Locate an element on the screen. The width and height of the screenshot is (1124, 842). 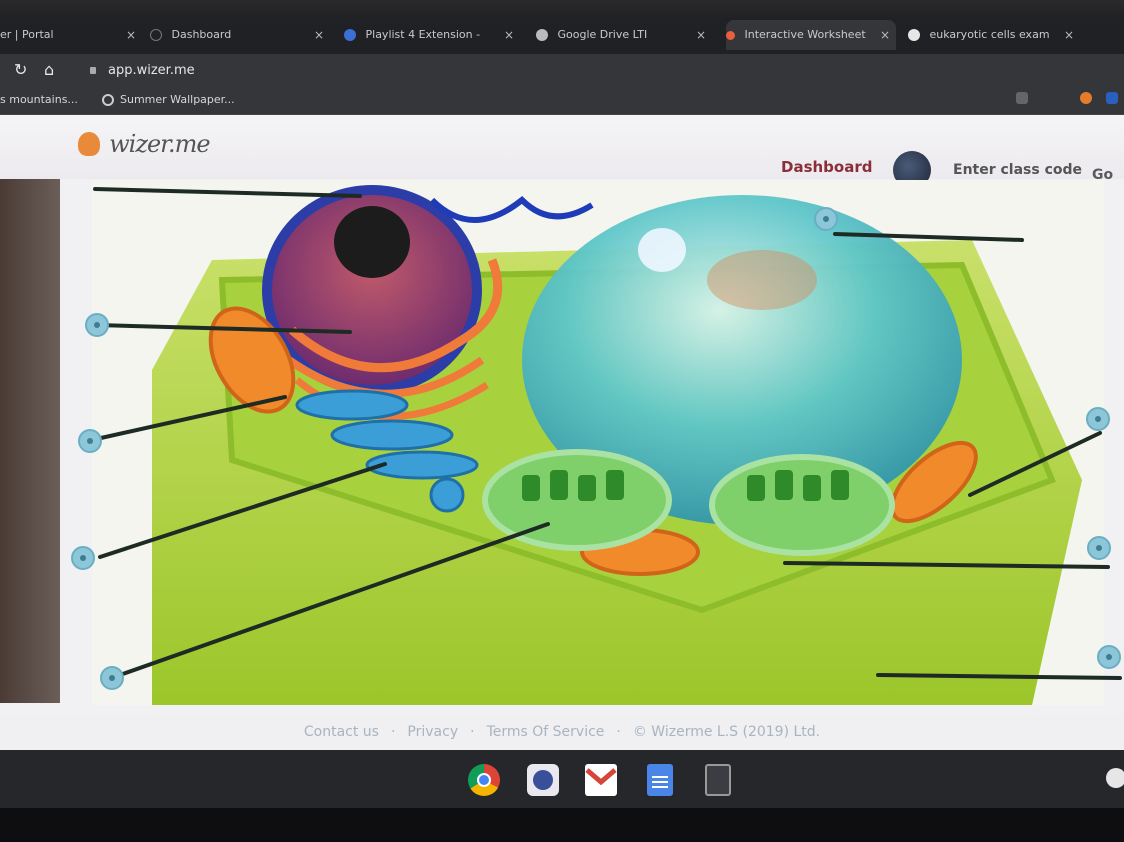
doc-lines is located at coordinates (660, 777).